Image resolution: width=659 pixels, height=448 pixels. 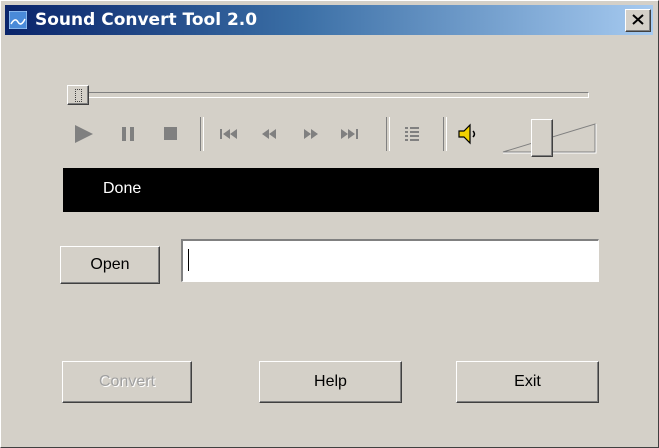 I want to click on skip-forward-icon, so click(x=350, y=134).